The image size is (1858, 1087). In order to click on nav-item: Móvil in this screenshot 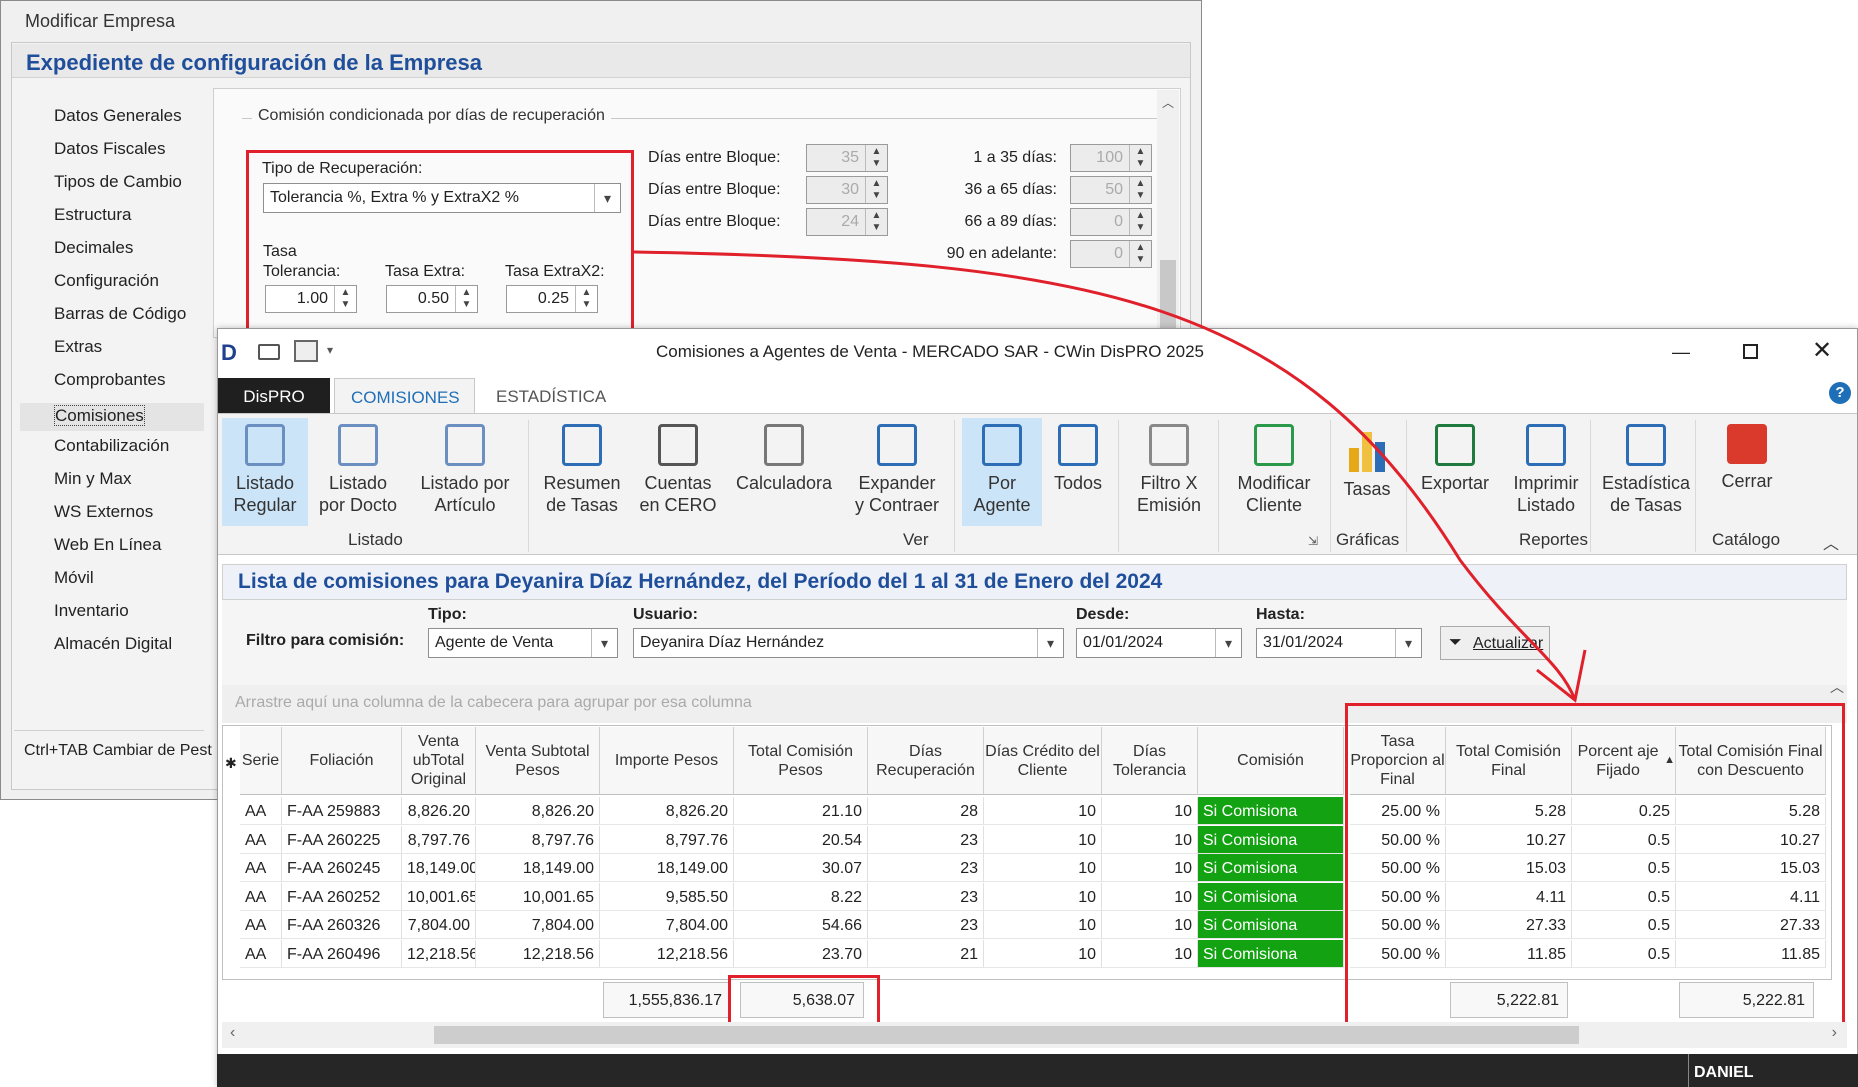, I will do `click(74, 578)`.